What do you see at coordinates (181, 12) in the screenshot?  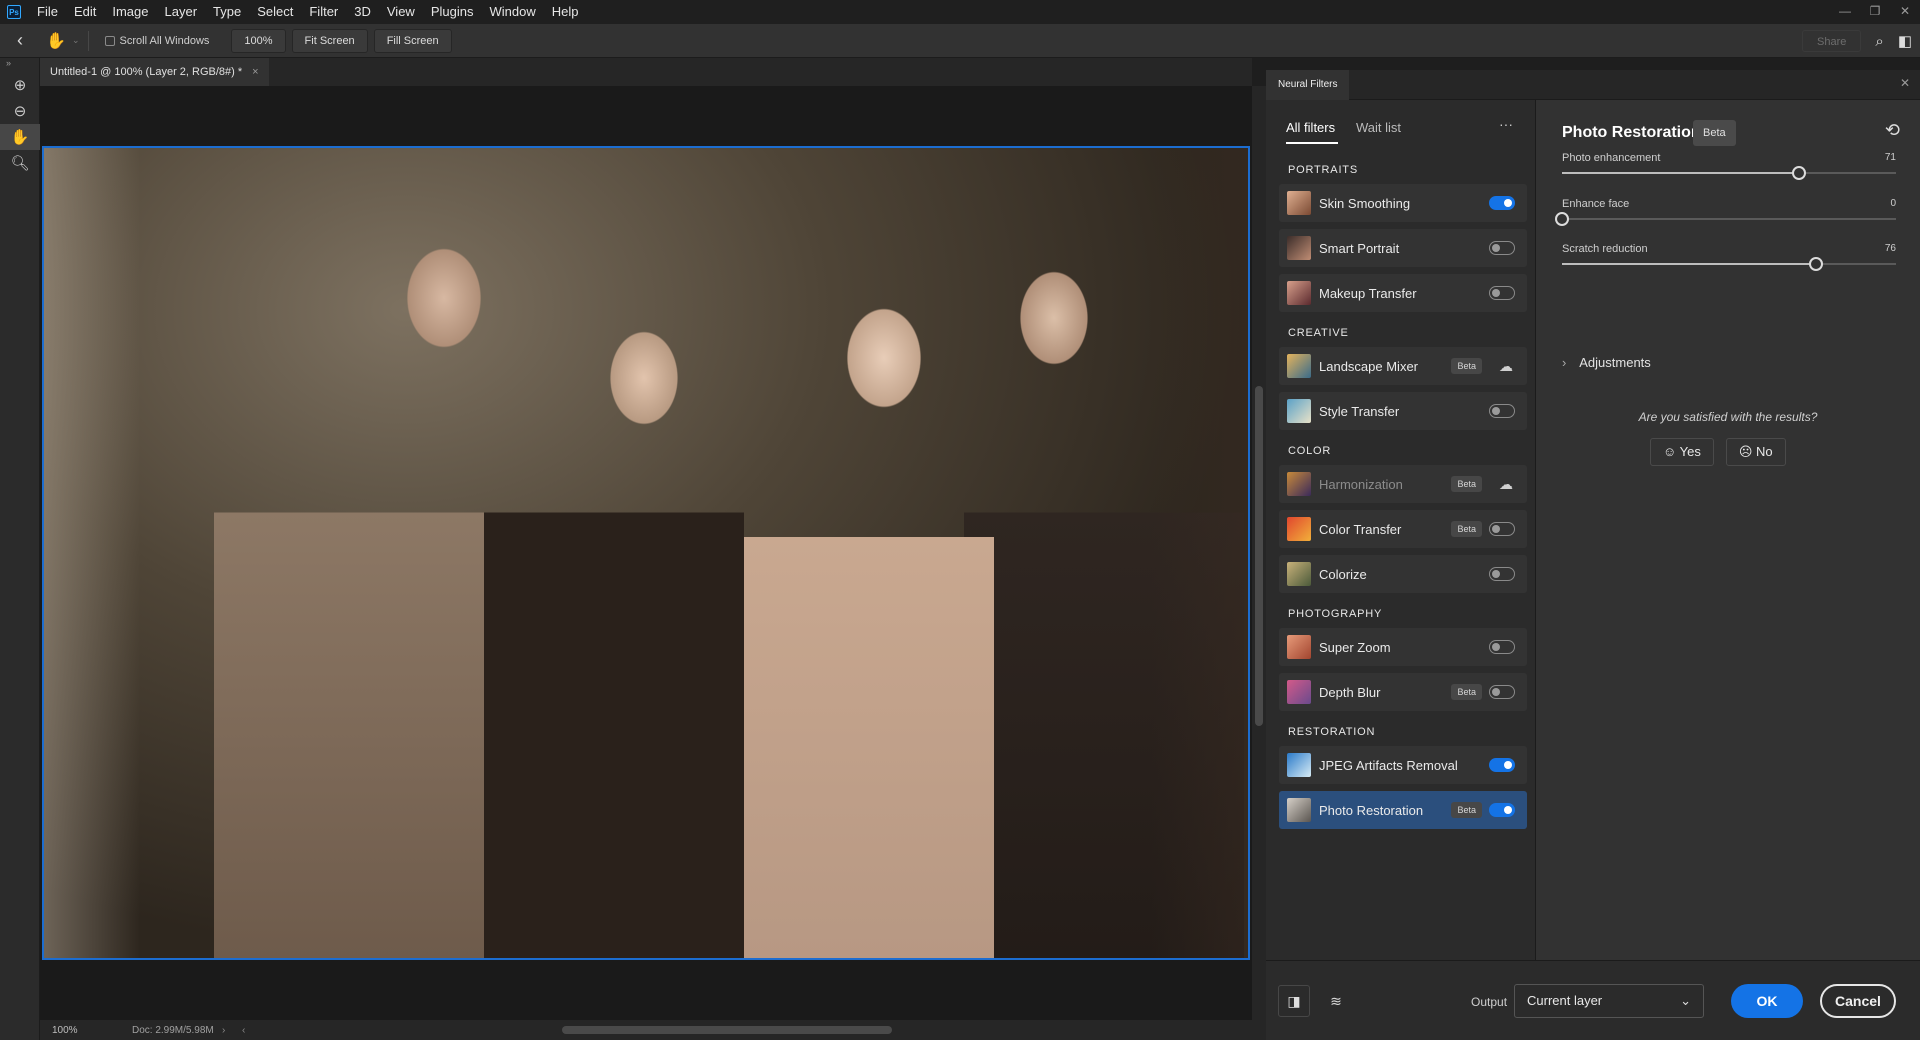 I see `menu-layer: Layer` at bounding box center [181, 12].